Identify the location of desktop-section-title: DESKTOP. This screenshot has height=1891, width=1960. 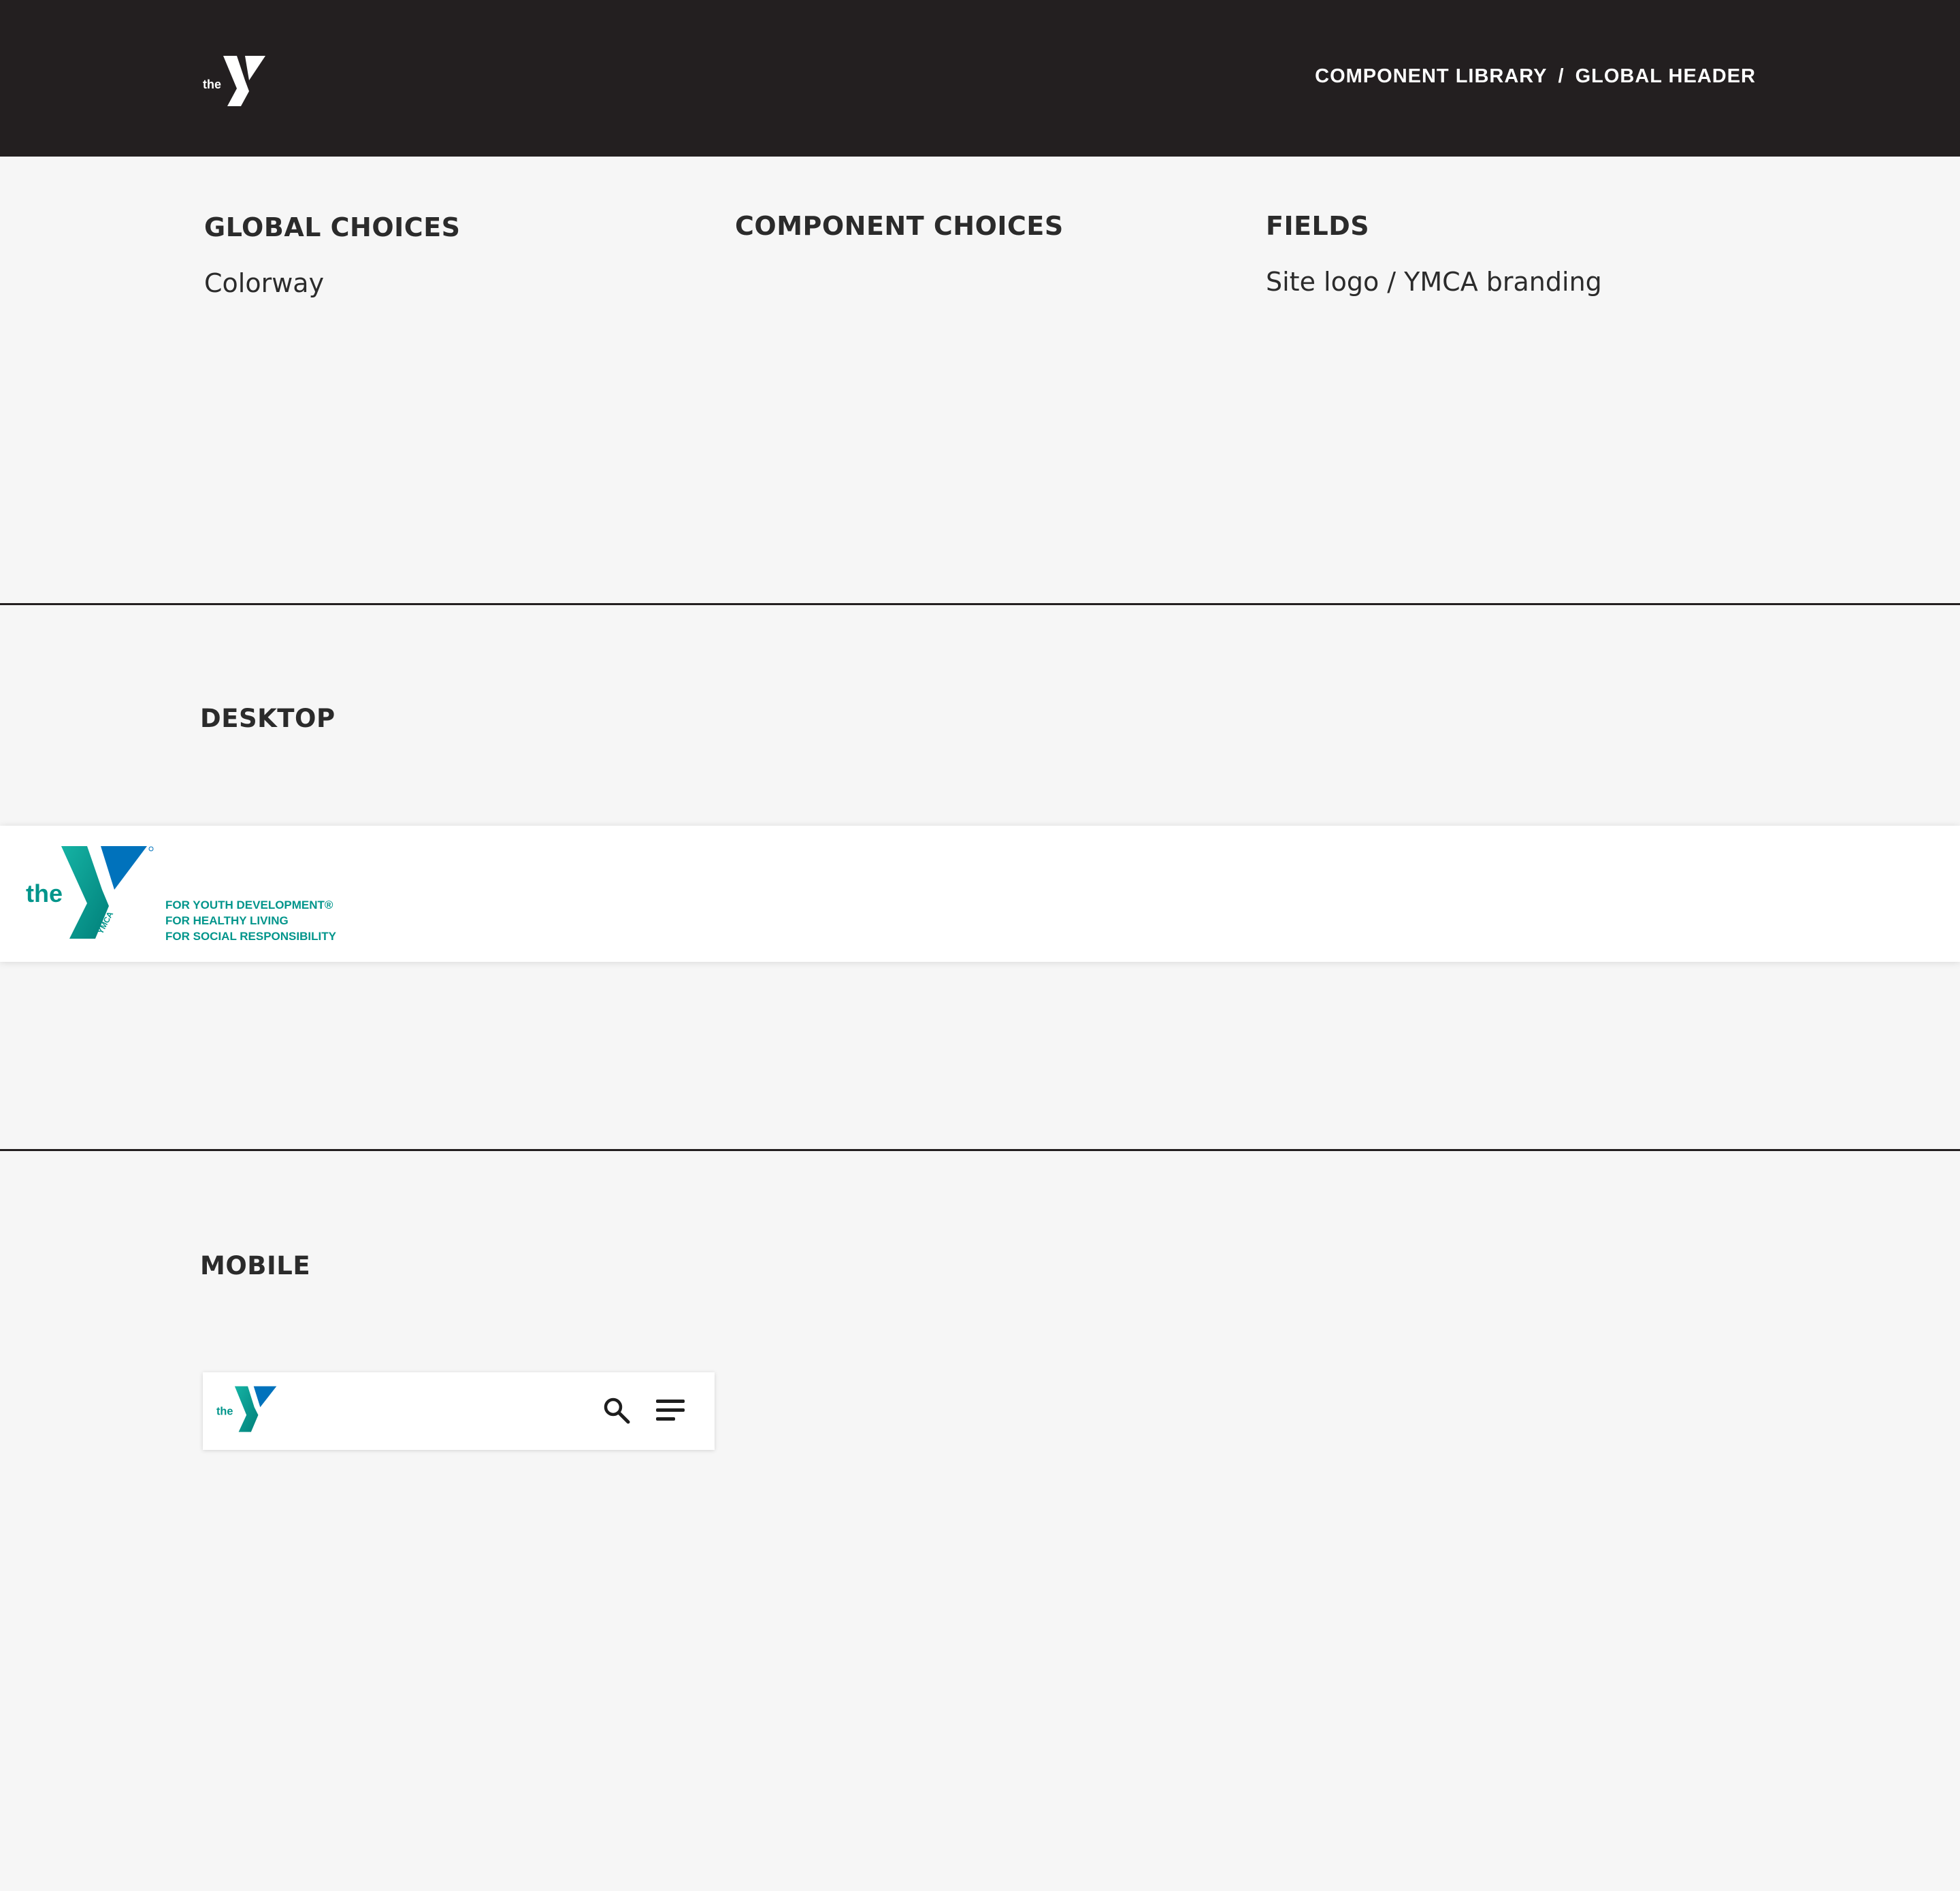
(268, 718).